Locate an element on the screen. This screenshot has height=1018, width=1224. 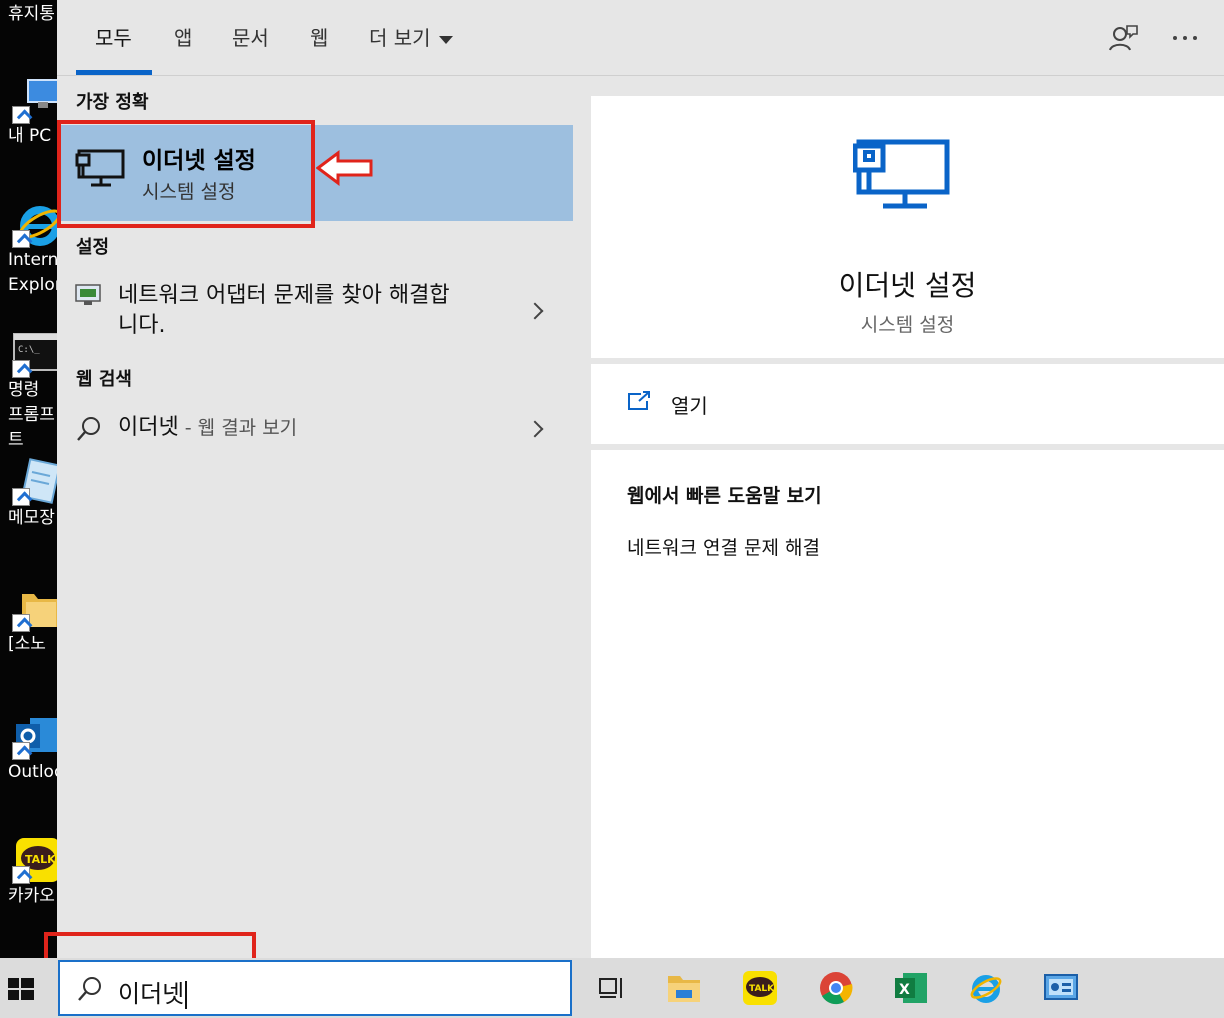
tab-all: 모두 is located at coordinates (113, 36).